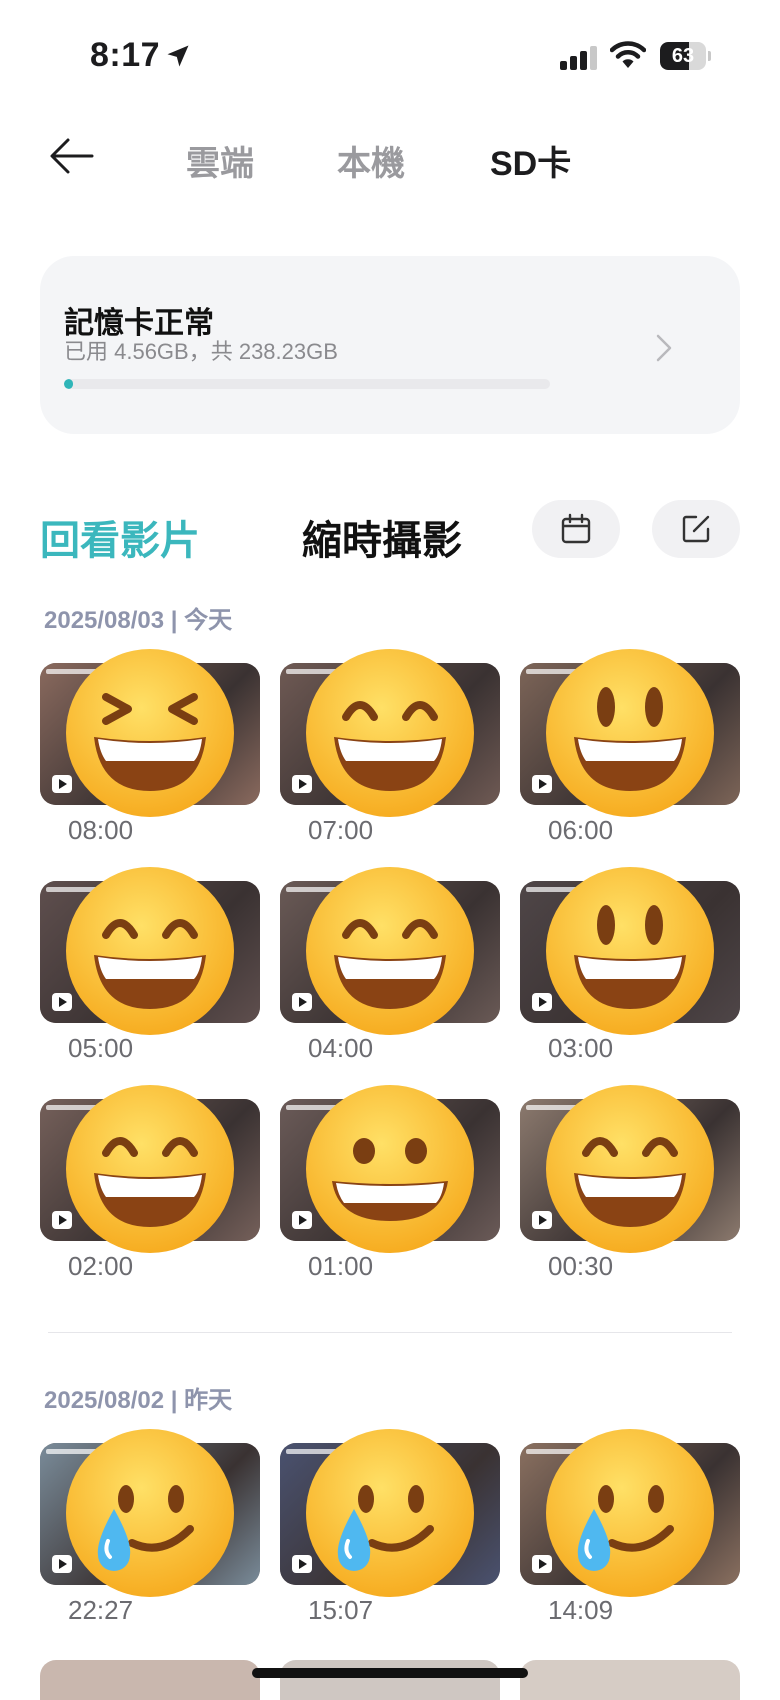  Describe the element at coordinates (581, 1266) in the screenshot. I see `video-time-label: 00:30` at that location.